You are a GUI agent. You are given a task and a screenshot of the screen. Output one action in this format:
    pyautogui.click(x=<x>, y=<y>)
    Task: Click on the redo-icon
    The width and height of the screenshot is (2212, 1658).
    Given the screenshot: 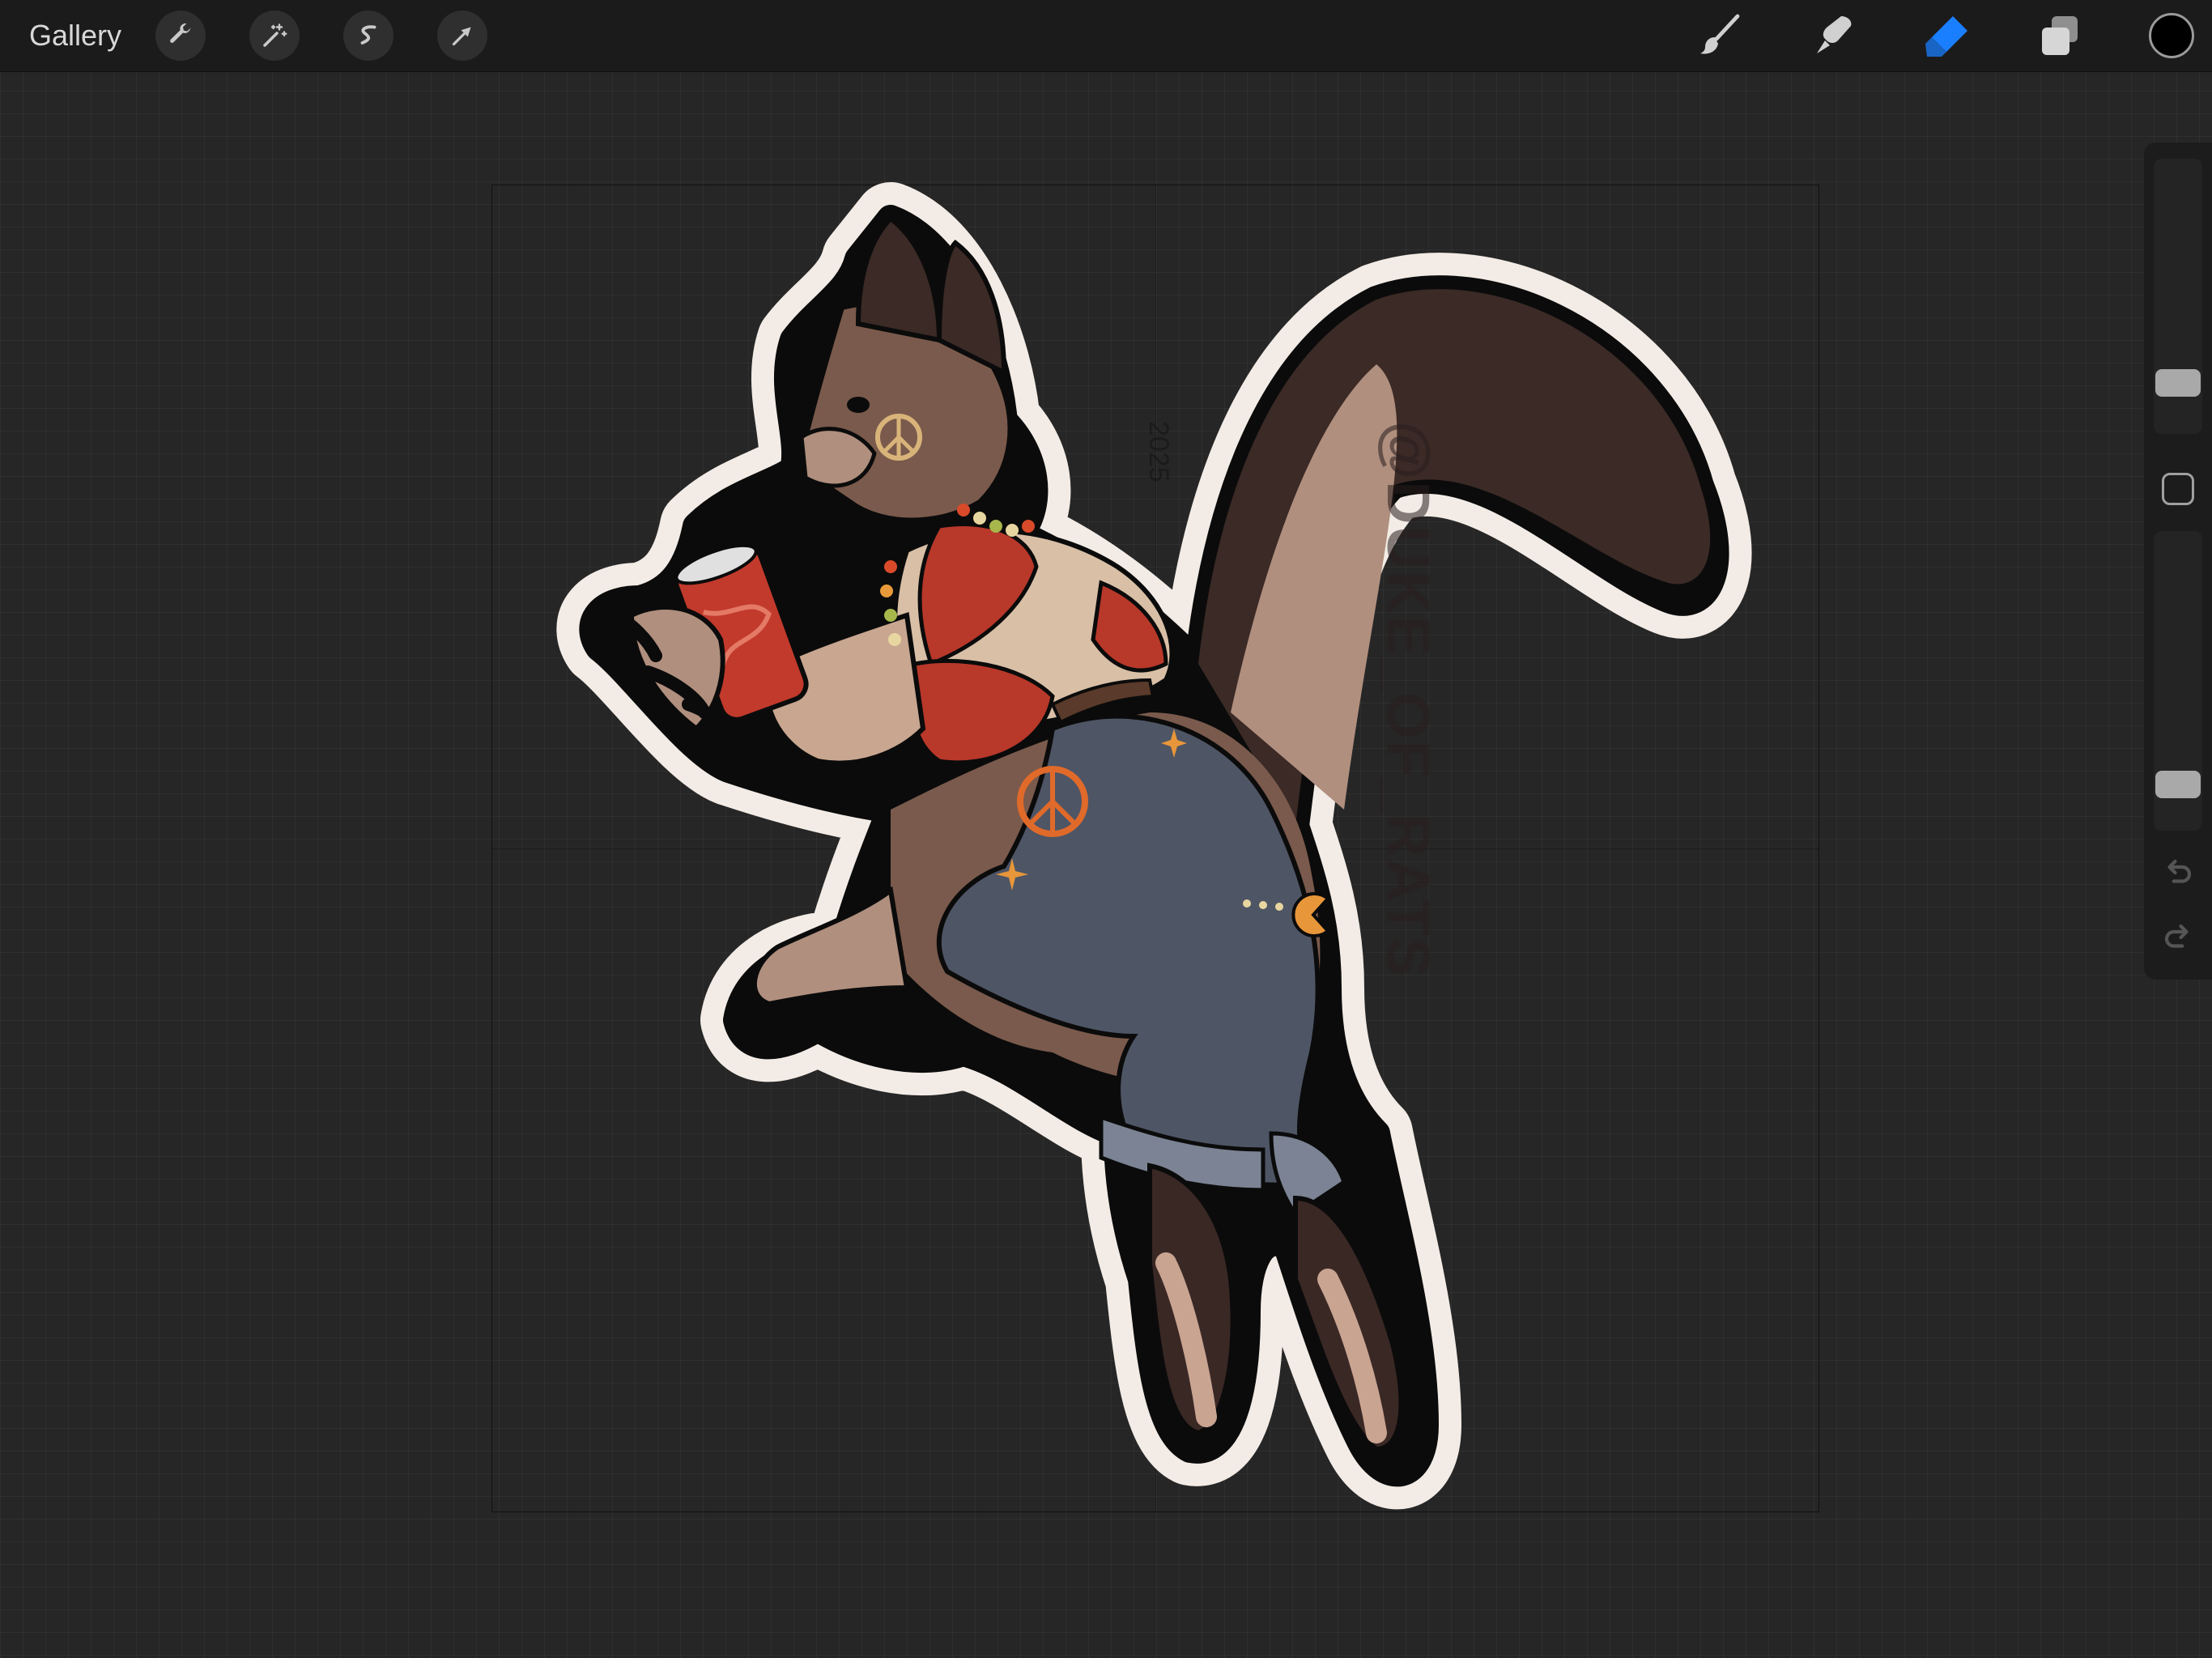 What is the action you would take?
    pyautogui.click(x=2177, y=936)
    